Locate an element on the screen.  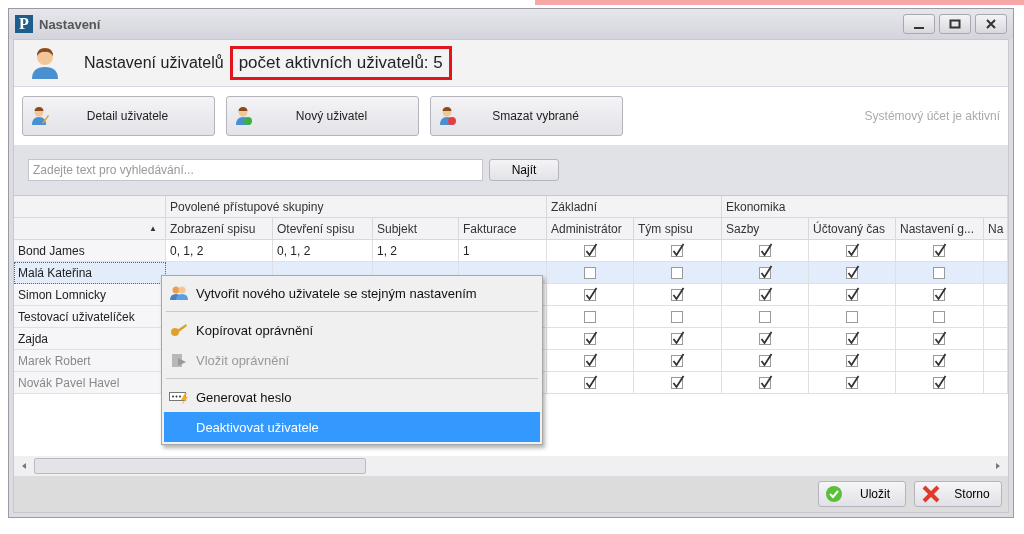
key-icon is located at coordinates (179, 330).